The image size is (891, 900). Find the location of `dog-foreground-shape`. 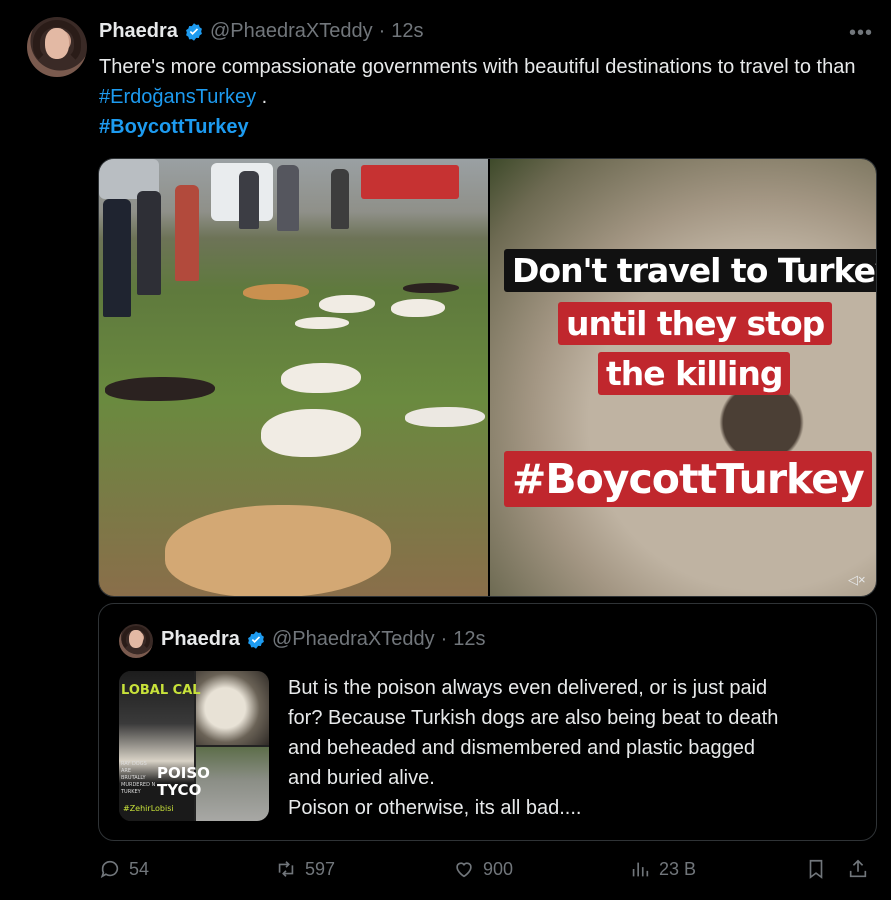

dog-foreground-shape is located at coordinates (278, 550).